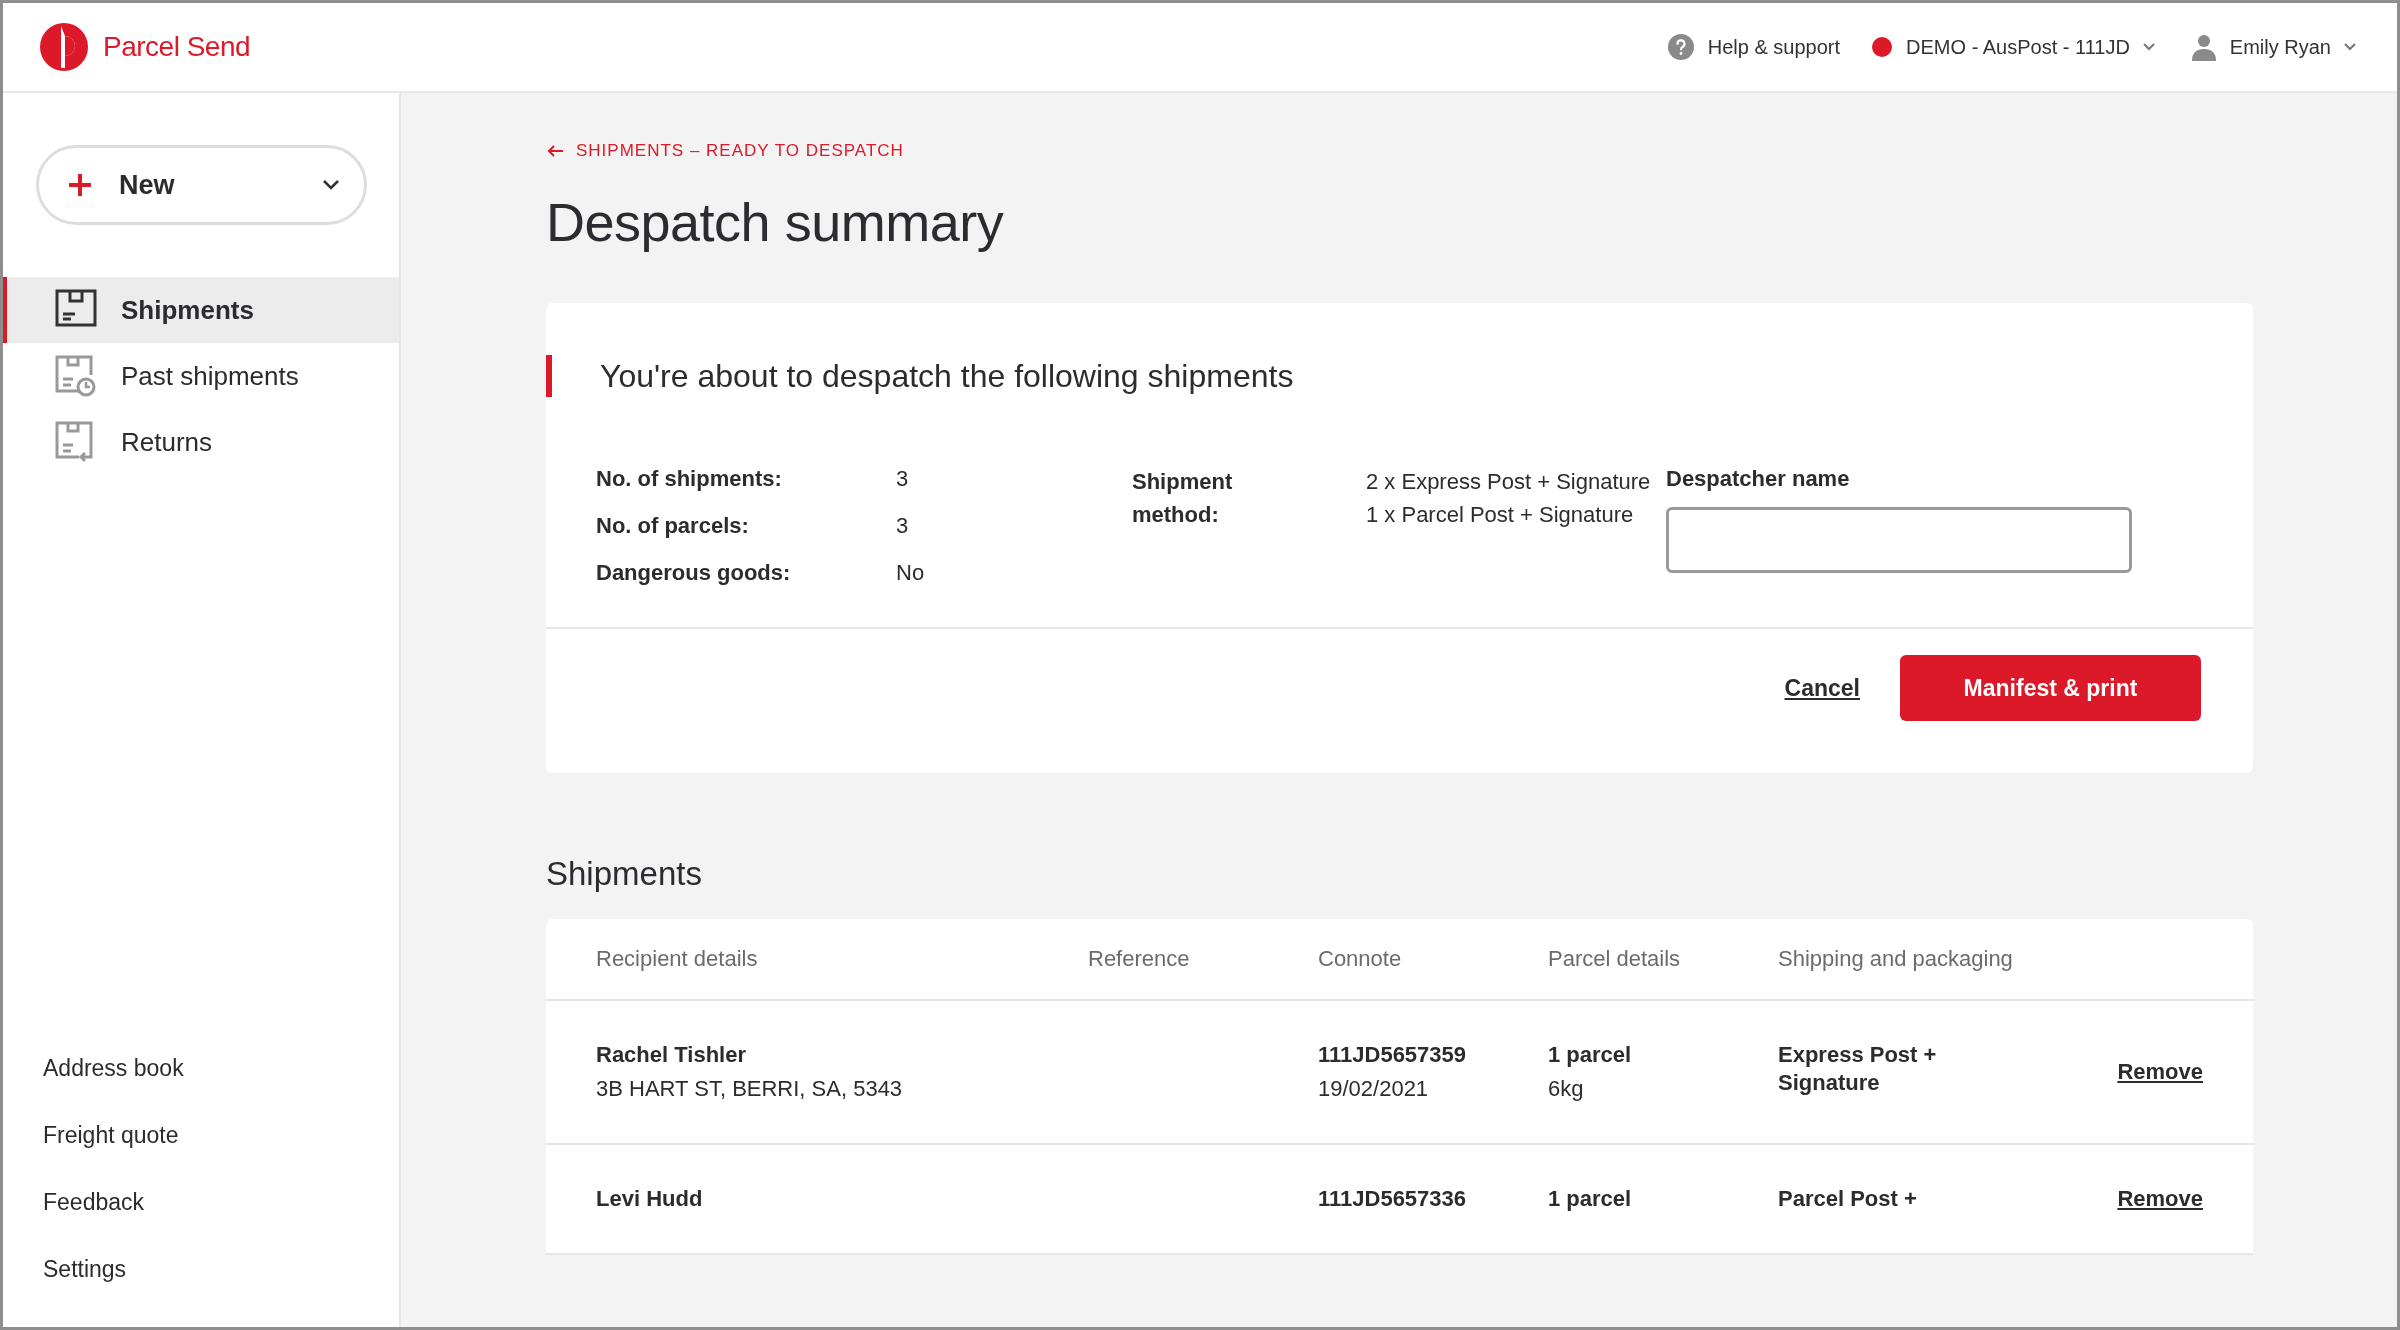 The width and height of the screenshot is (2400, 1330). What do you see at coordinates (177, 47) in the screenshot?
I see `brand-name: Parcel Send` at bounding box center [177, 47].